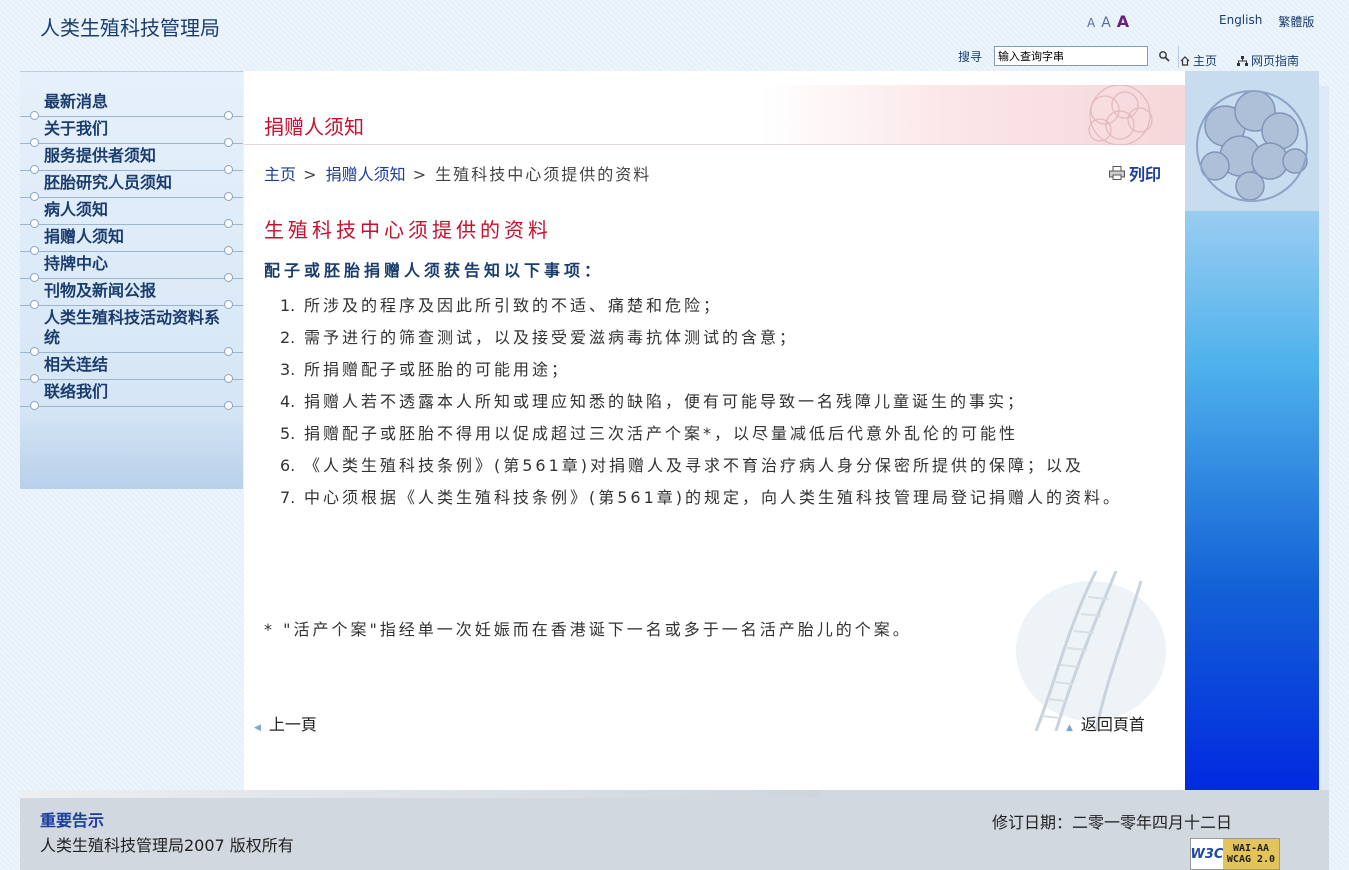 This screenshot has width=1349, height=870. I want to click on list-item: 2. 需予进行的筛查测试，以及接受爱滋病毒抗体测试的含意；, so click(722, 338).